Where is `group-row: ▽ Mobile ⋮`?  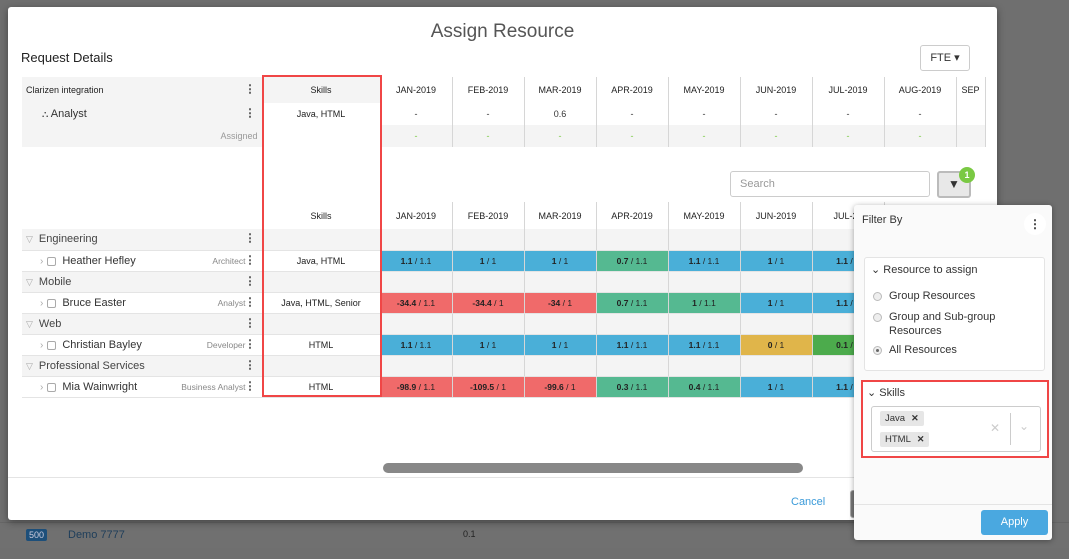 group-row: ▽ Mobile ⋮ is located at coordinates (453, 282).